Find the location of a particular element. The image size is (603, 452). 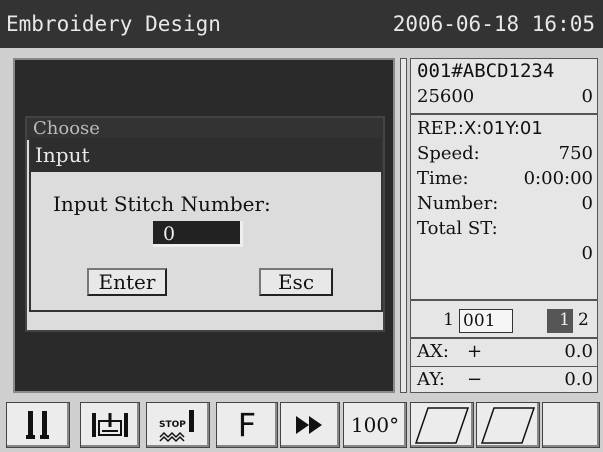

stitch-count-right: 0 is located at coordinates (587, 96).